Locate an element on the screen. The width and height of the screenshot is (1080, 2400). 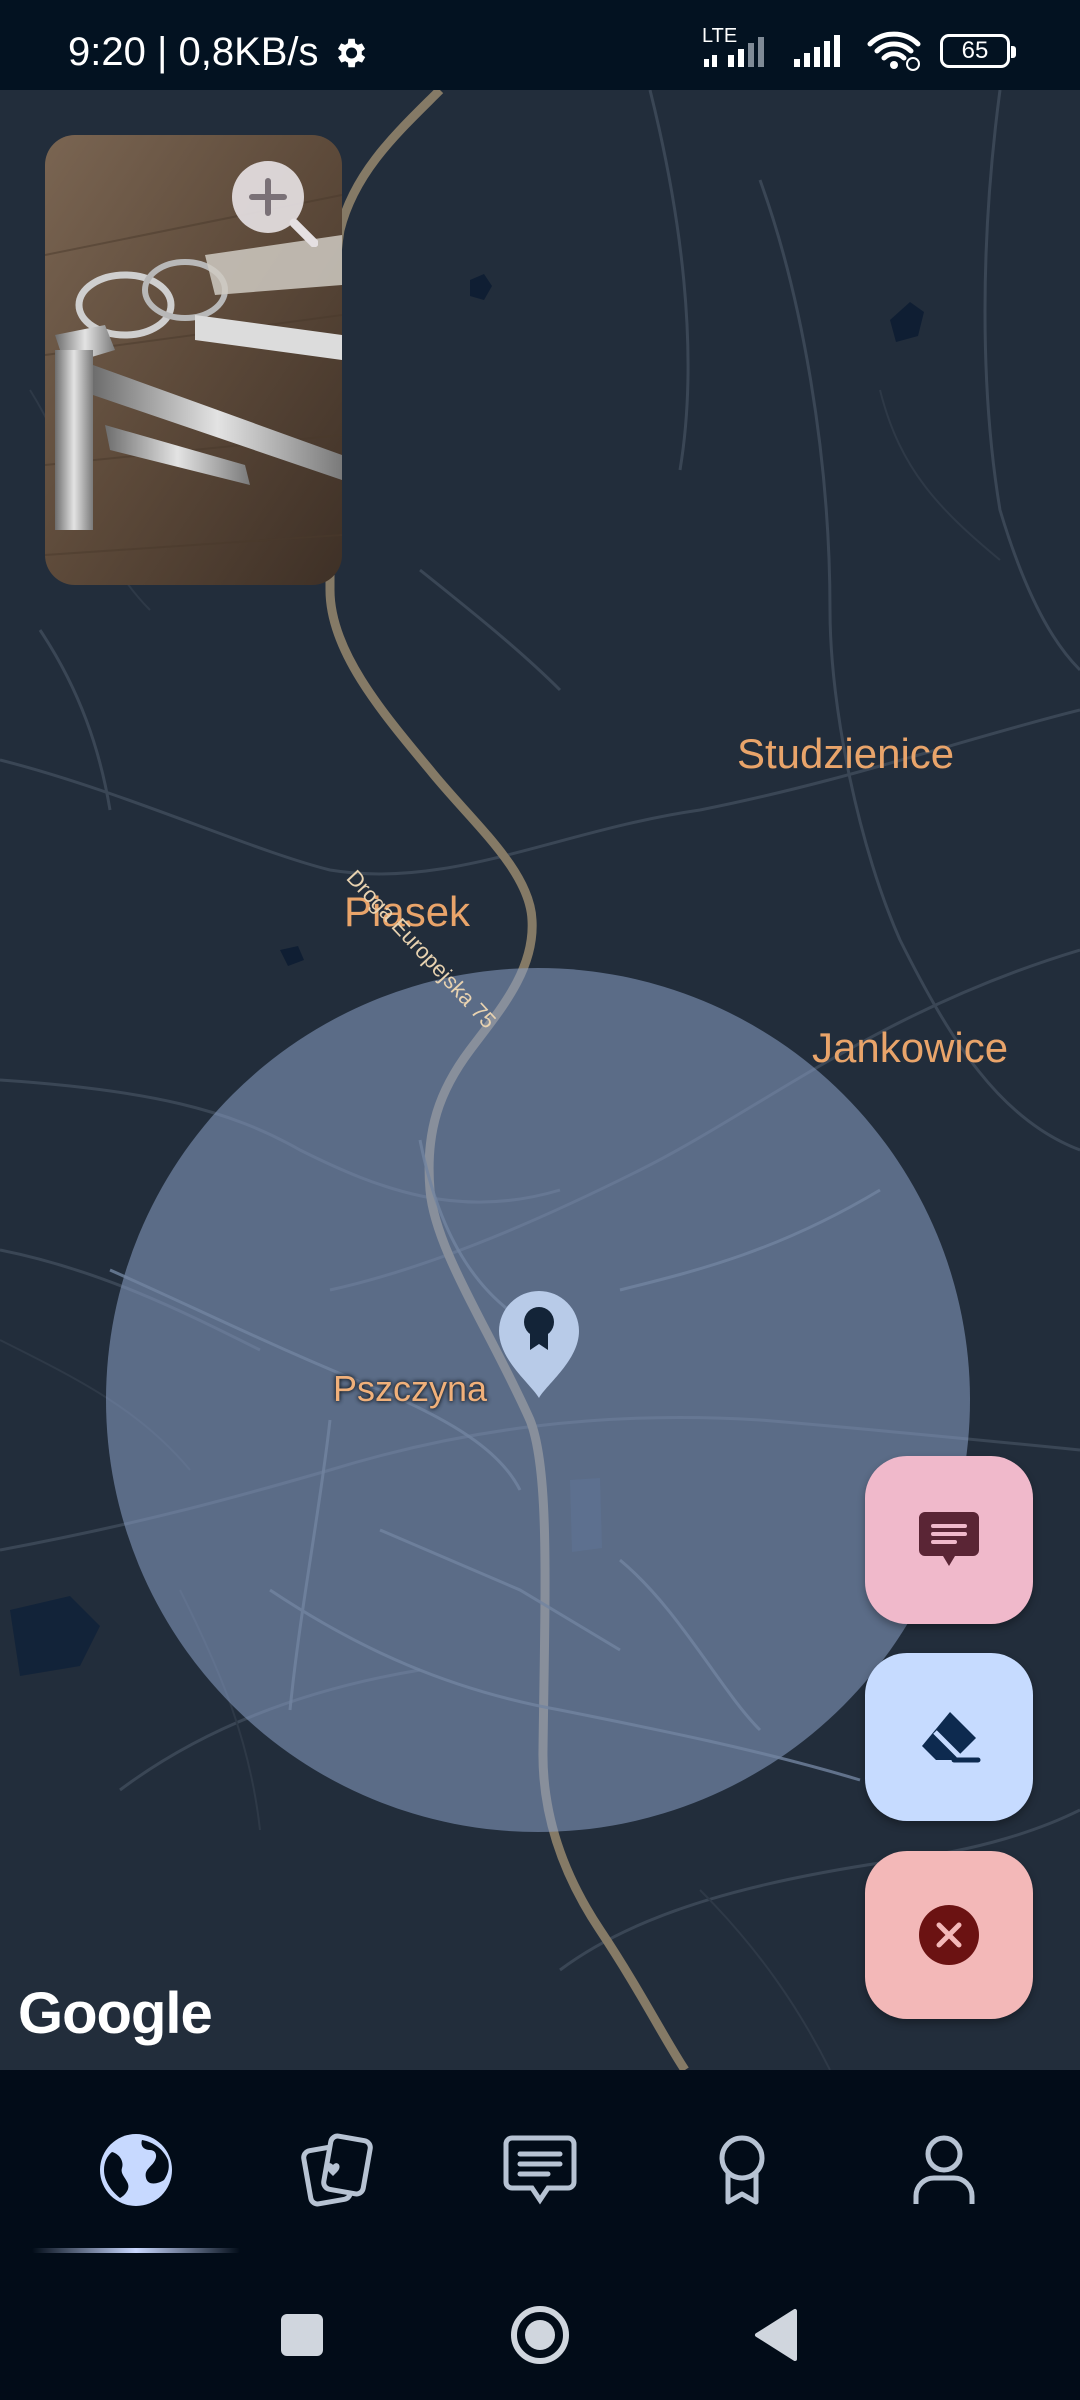
cards-icon is located at coordinates (337, 2170).